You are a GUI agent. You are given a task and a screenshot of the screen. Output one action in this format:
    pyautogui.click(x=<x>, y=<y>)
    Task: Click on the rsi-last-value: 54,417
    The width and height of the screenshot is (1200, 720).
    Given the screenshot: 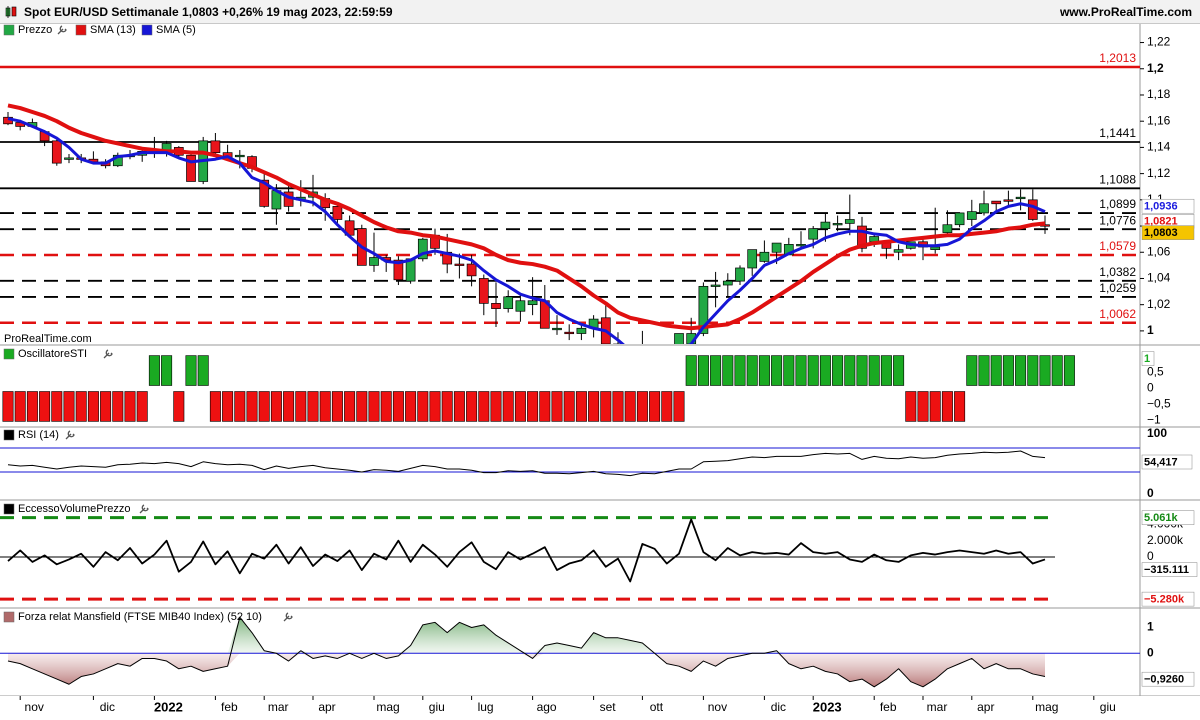 What is the action you would take?
    pyautogui.click(x=1161, y=462)
    